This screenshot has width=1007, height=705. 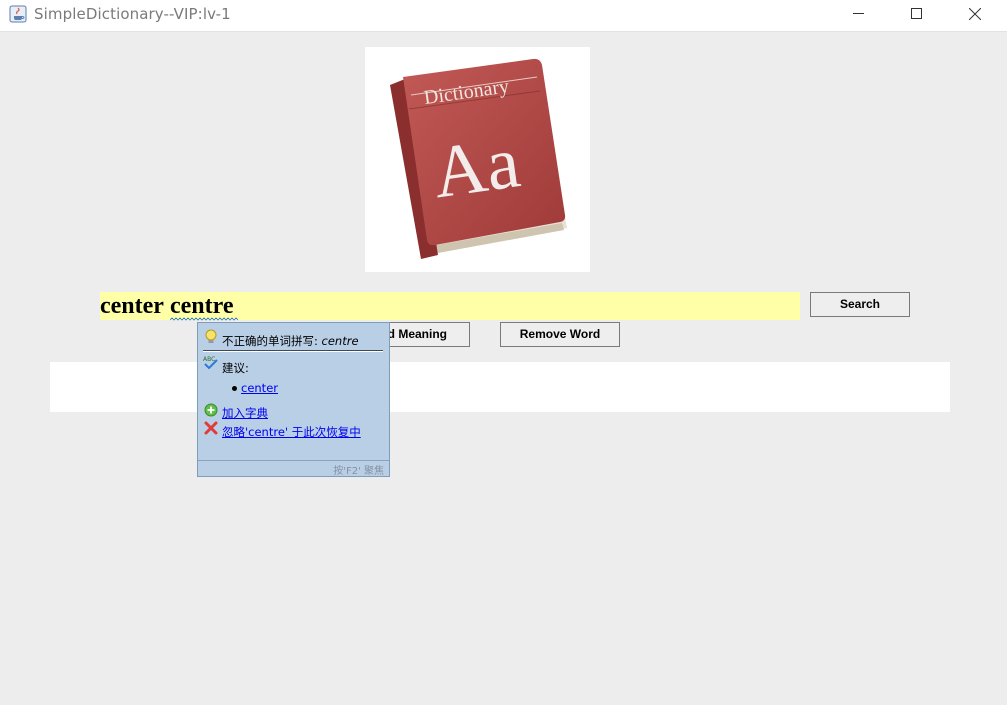 I want to click on popup-header: 不正确的单词拼写: centre, so click(x=290, y=341).